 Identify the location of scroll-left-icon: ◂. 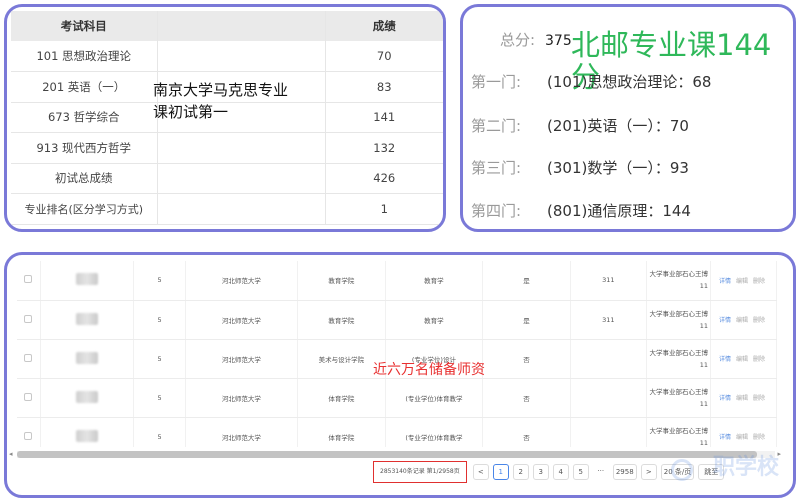
(11, 454).